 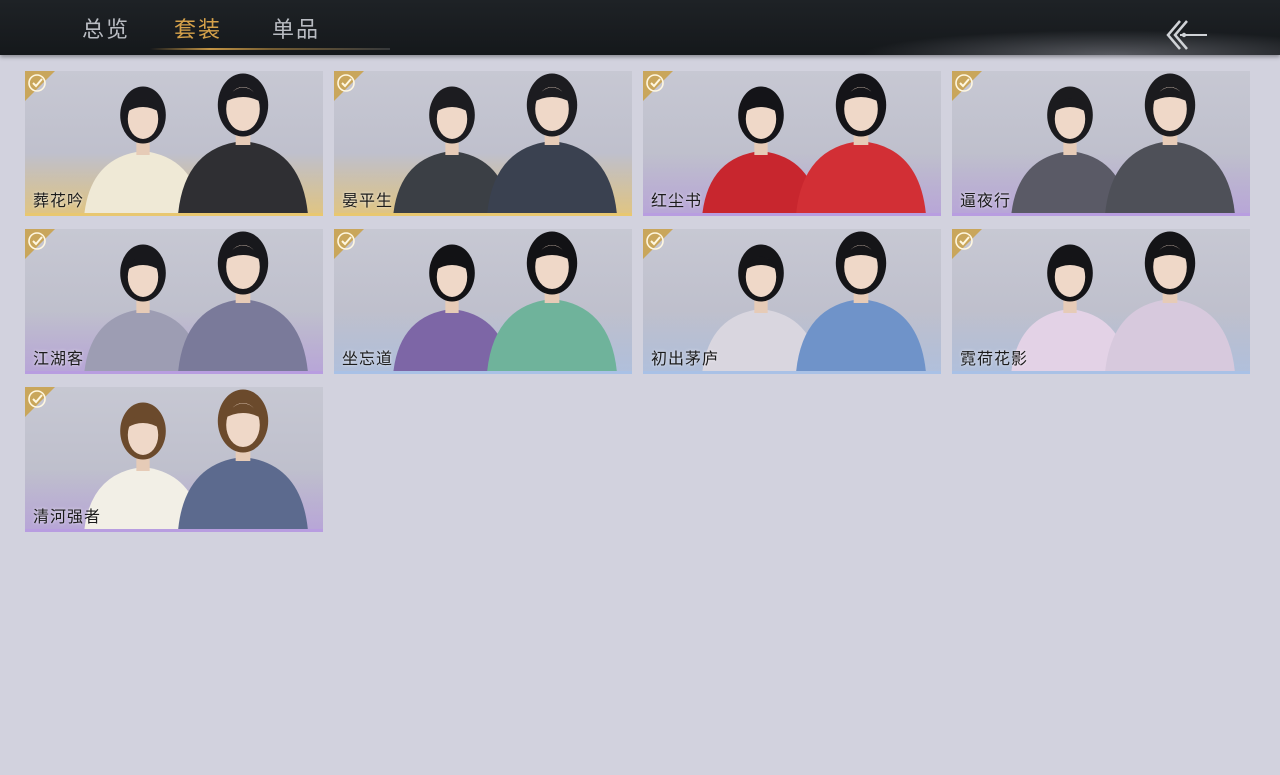 I want to click on outfit-card: 逼夜行, so click(x=1101, y=143).